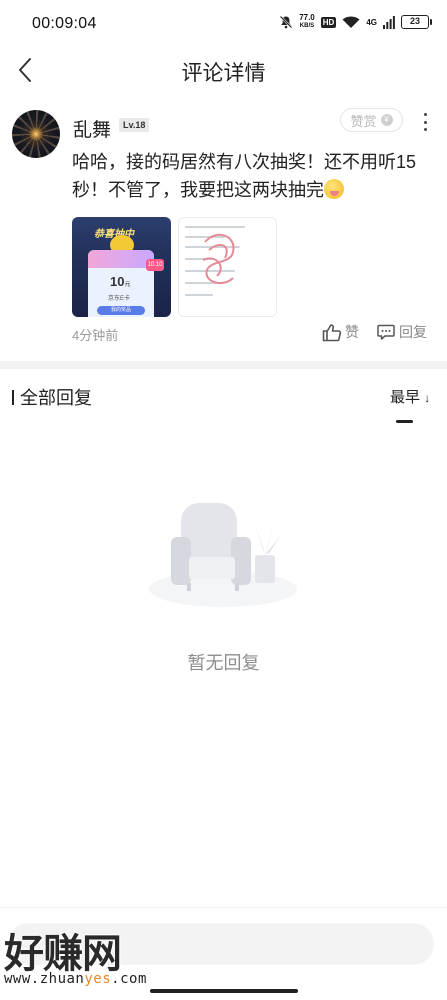 Image resolution: width=447 pixels, height=1000 pixels. What do you see at coordinates (223, 555) in the screenshot?
I see `empty-chair-illustration` at bounding box center [223, 555].